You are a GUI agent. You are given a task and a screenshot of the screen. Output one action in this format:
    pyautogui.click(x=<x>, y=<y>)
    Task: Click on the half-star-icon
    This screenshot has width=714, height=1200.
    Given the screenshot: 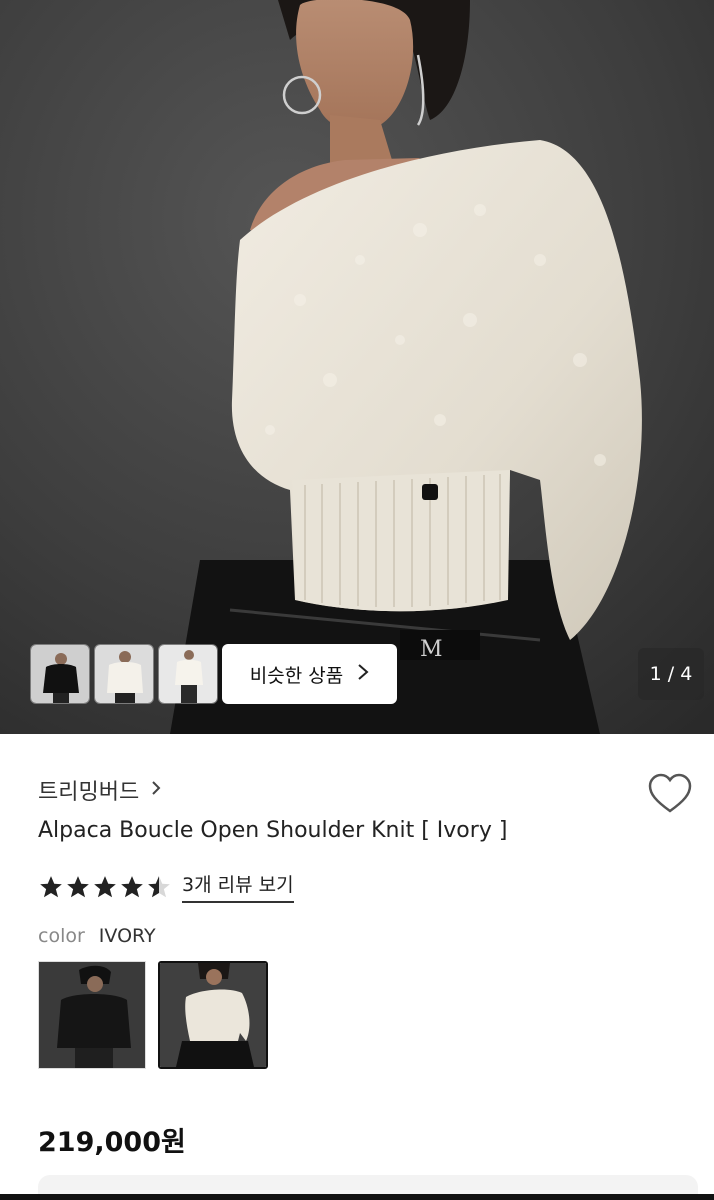 What is the action you would take?
    pyautogui.click(x=159, y=886)
    